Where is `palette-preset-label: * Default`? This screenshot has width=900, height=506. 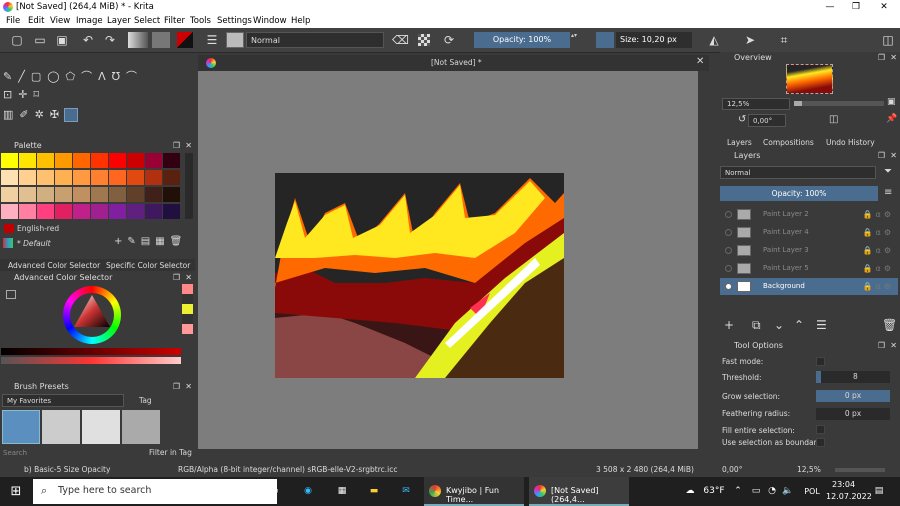
palette-preset-label: * Default is located at coordinates (34, 243).